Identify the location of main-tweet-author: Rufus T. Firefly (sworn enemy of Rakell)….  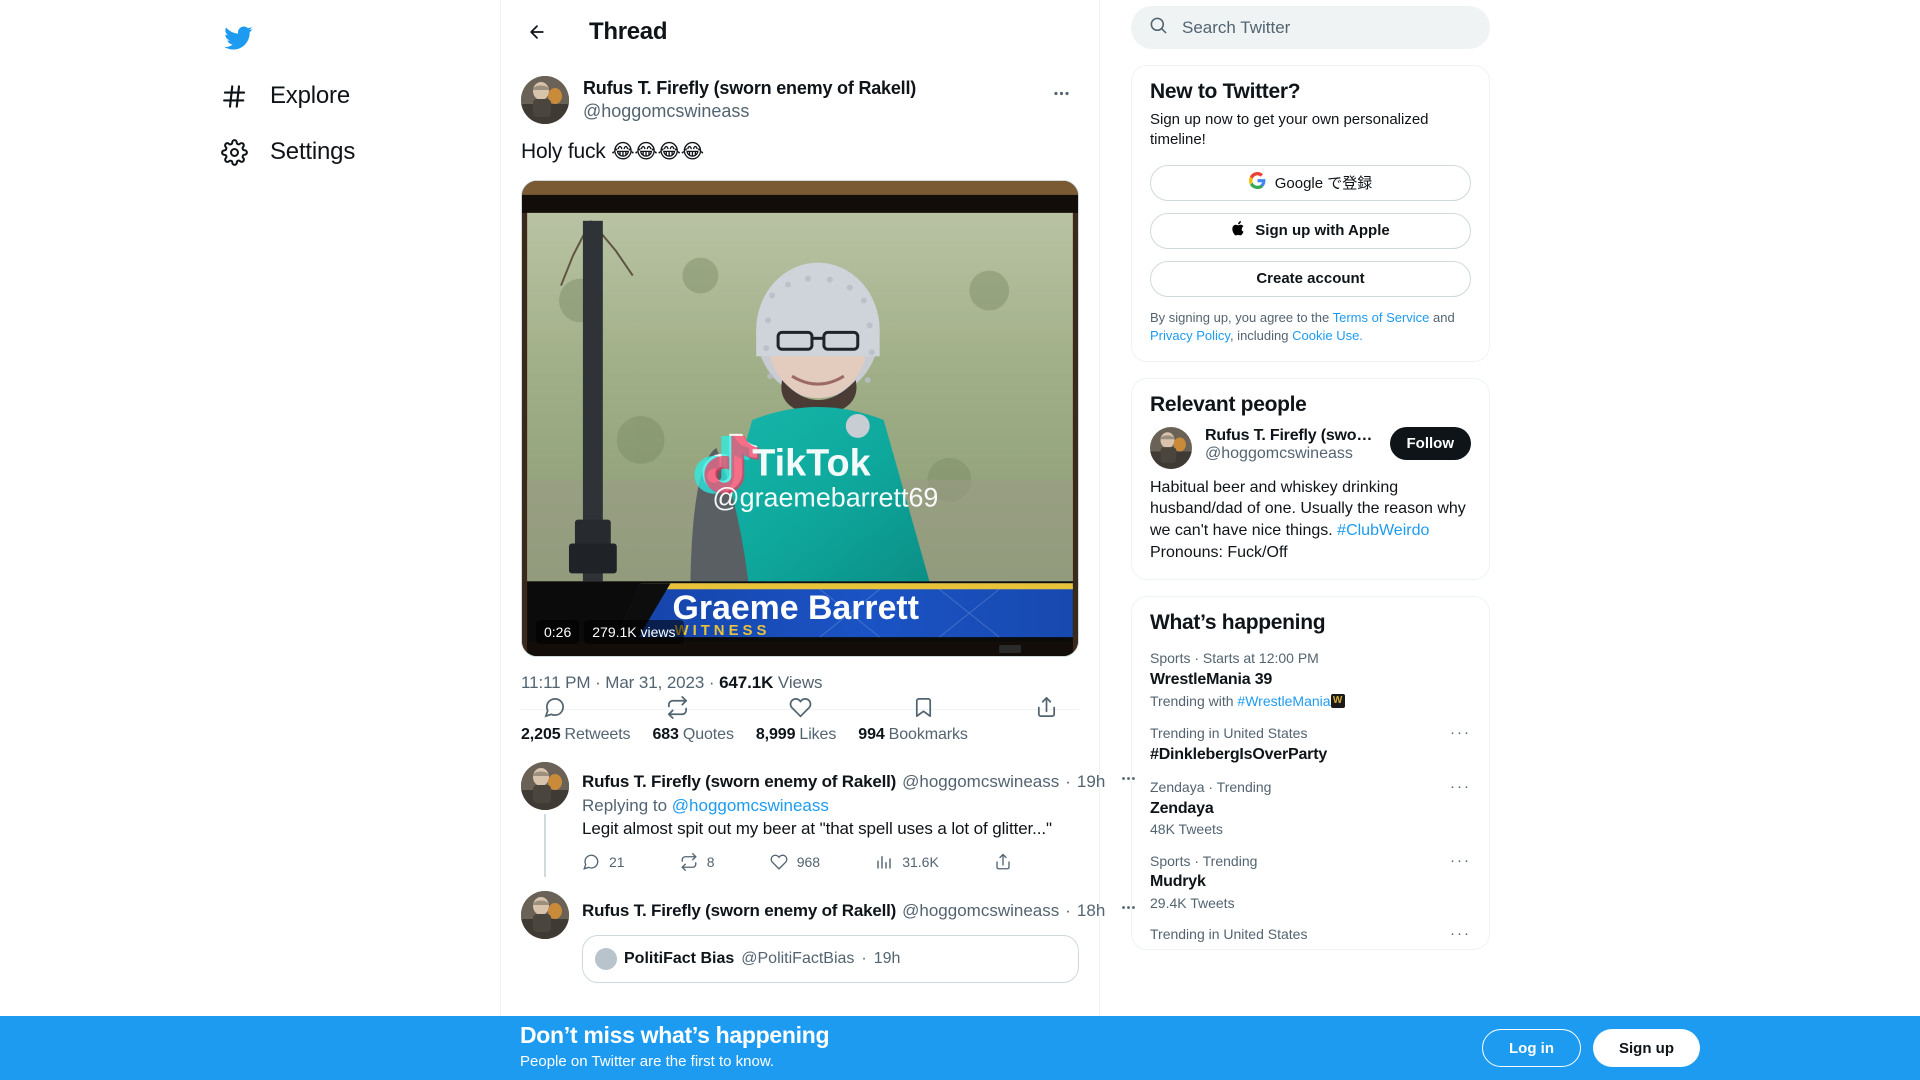
(806, 99).